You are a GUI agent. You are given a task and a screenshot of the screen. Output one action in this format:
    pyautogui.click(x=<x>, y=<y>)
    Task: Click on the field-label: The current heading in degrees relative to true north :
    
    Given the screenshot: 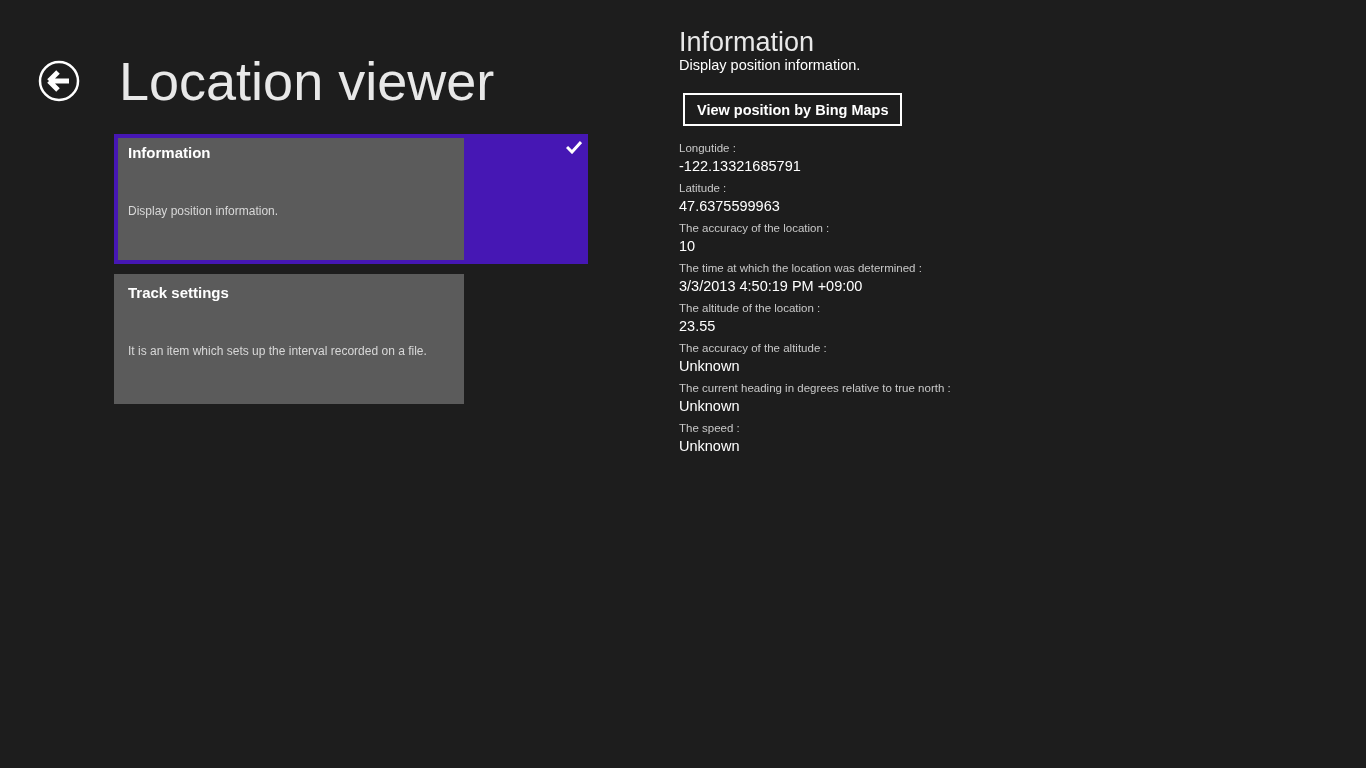 What is the action you would take?
    pyautogui.click(x=815, y=388)
    